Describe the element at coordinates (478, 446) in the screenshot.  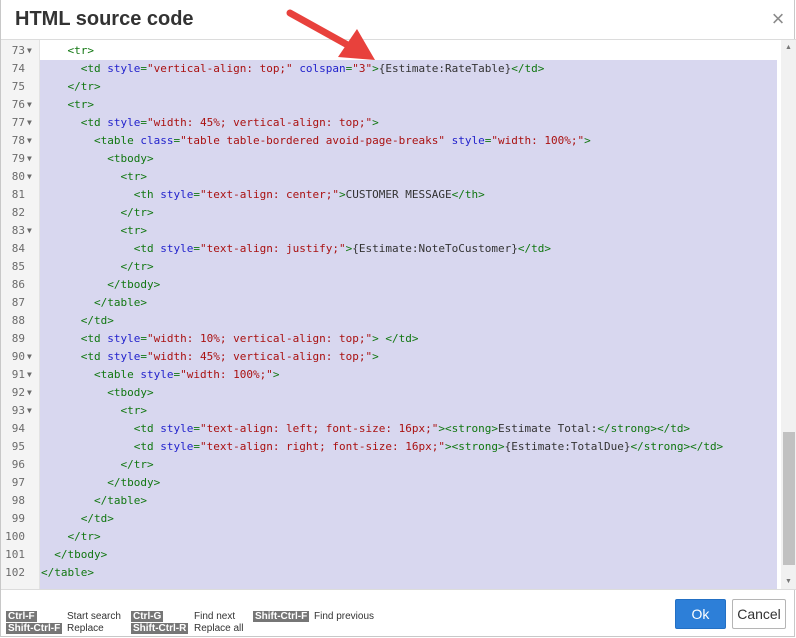
I see `code-token: <strong>` at that location.